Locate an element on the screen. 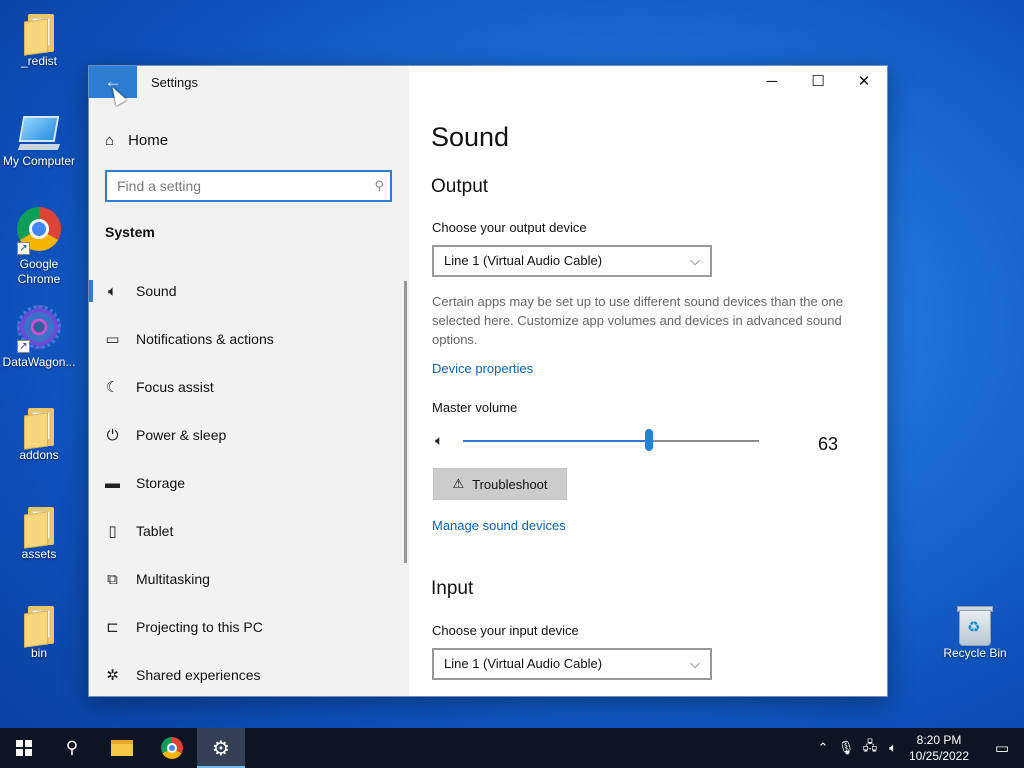 The image size is (1024, 768). projector-icon: ⊏ is located at coordinates (112, 627).